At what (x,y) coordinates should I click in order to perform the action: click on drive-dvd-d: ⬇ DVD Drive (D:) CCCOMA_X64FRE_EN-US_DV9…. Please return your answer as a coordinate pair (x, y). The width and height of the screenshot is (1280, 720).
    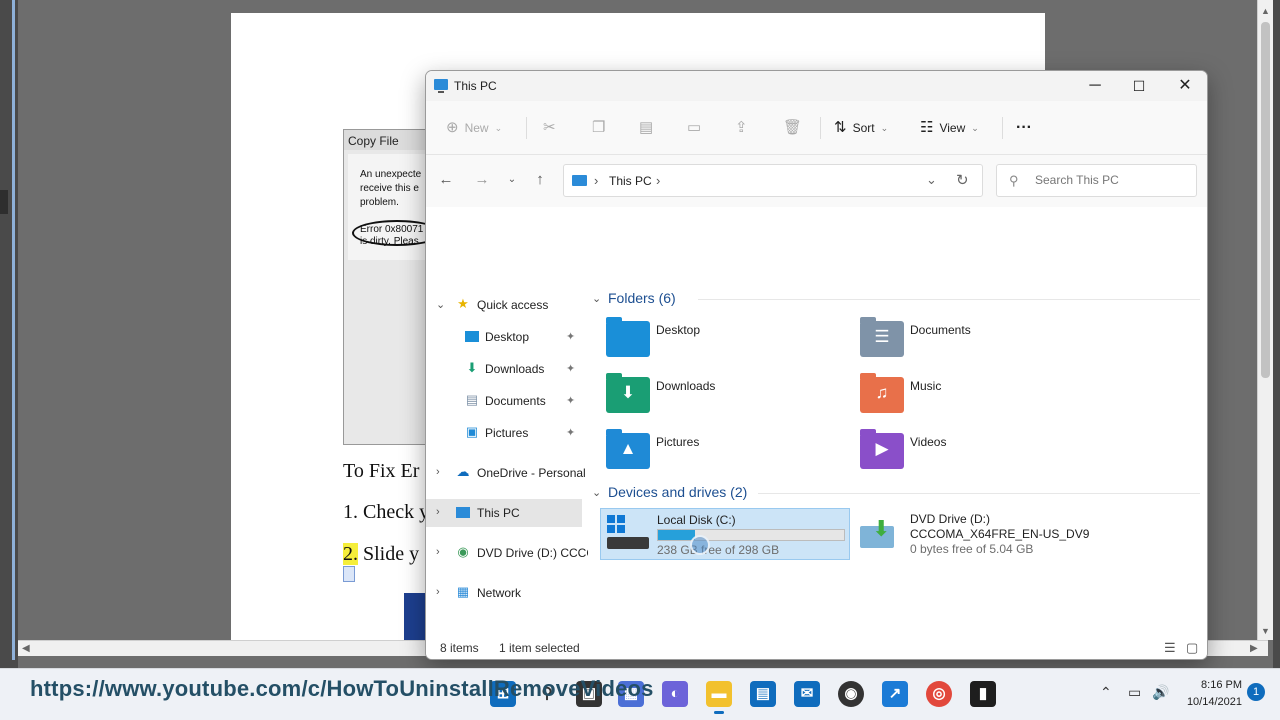
    Looking at the image, I should click on (979, 534).